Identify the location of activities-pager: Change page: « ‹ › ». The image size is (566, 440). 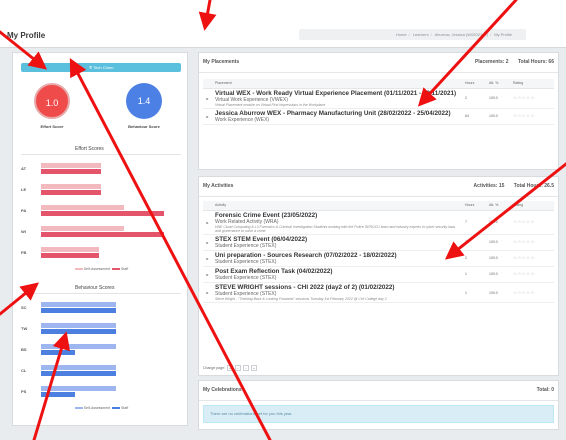
(230, 368).